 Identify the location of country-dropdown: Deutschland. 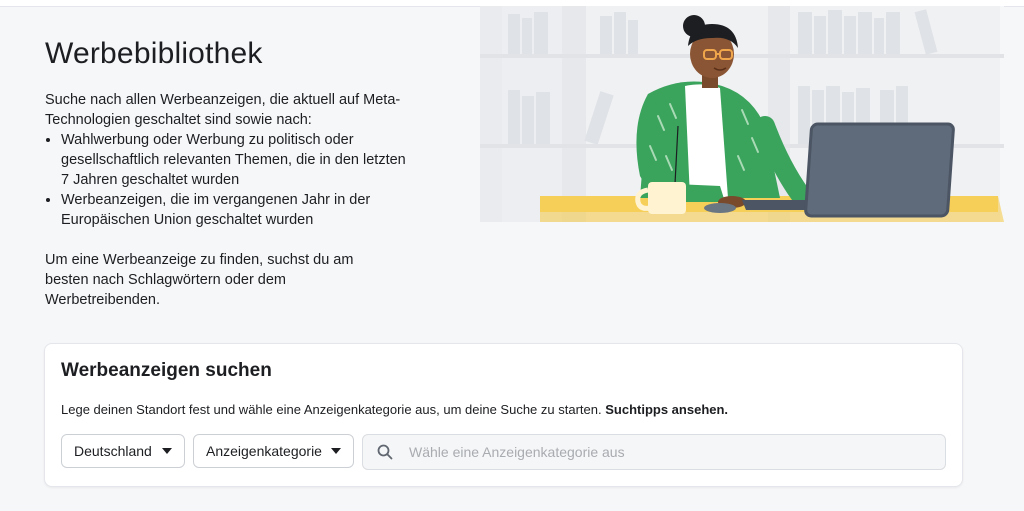
(123, 451).